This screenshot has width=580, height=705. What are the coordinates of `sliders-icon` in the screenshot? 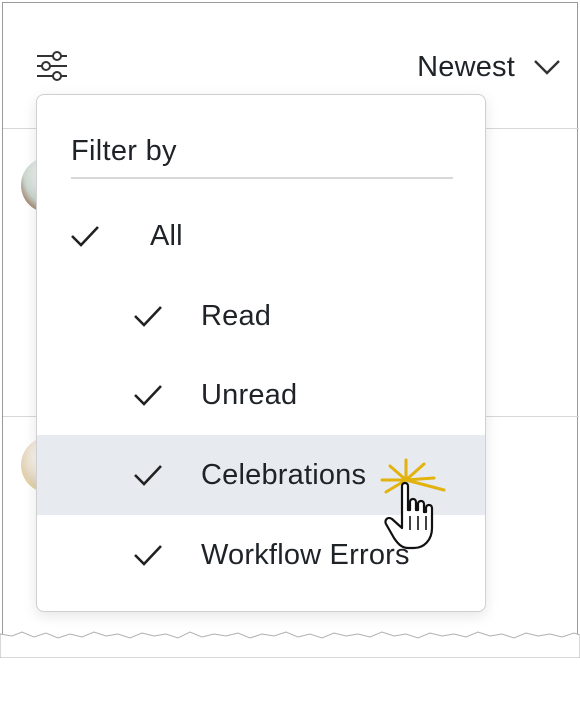 It's located at (52, 66).